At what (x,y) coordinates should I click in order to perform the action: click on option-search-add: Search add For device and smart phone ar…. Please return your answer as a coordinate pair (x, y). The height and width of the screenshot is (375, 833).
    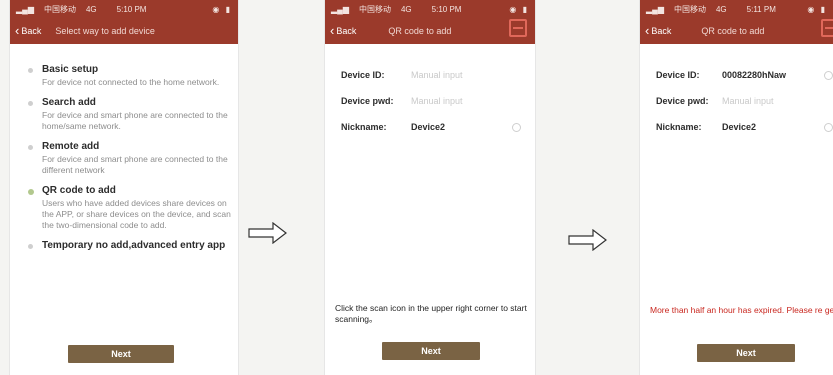
    Looking at the image, I should click on (132, 114).